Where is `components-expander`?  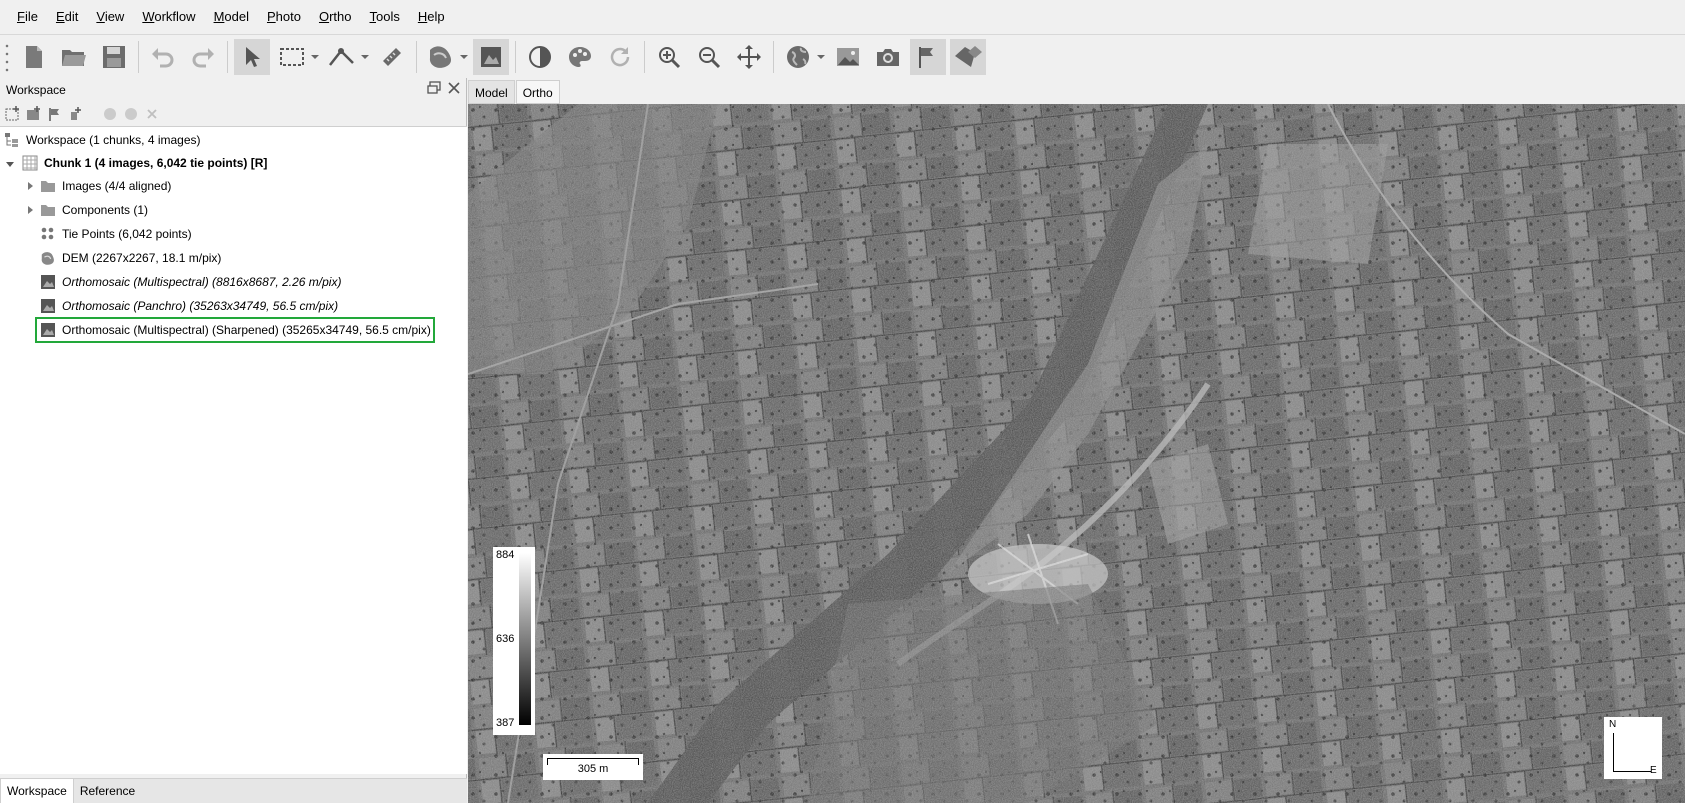 components-expander is located at coordinates (30, 210).